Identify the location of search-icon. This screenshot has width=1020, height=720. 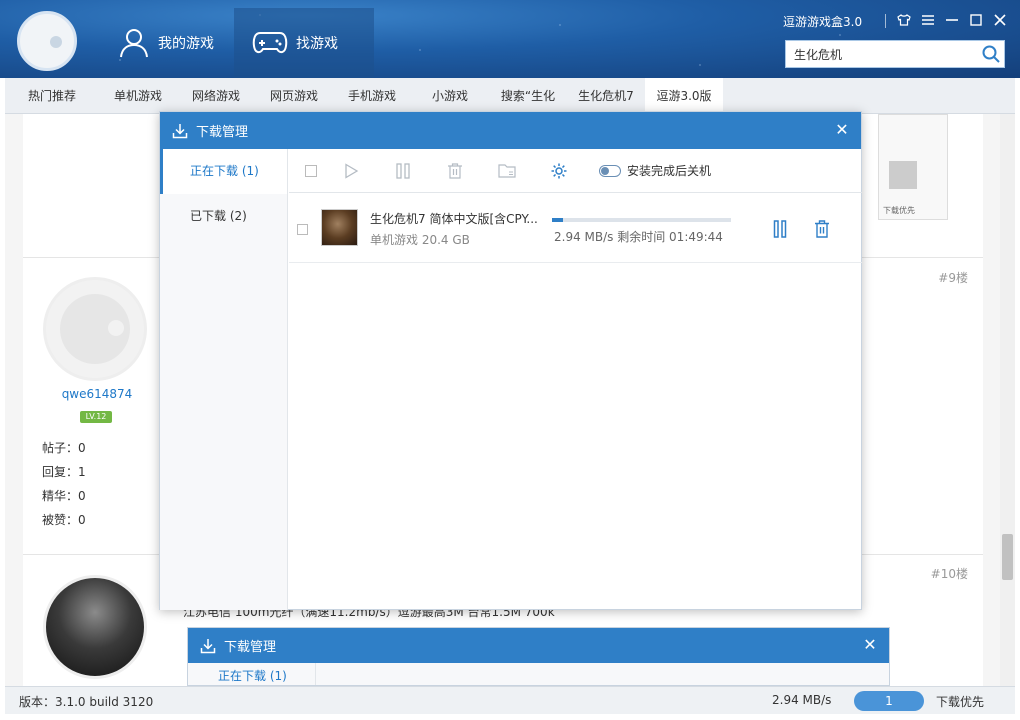
(991, 55).